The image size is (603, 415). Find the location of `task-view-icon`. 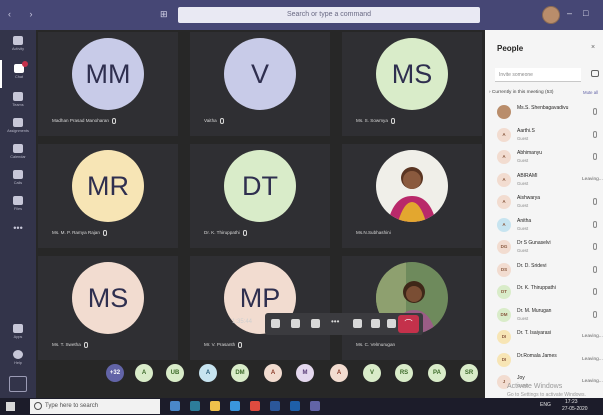

task-view-icon is located at coordinates (175, 406).